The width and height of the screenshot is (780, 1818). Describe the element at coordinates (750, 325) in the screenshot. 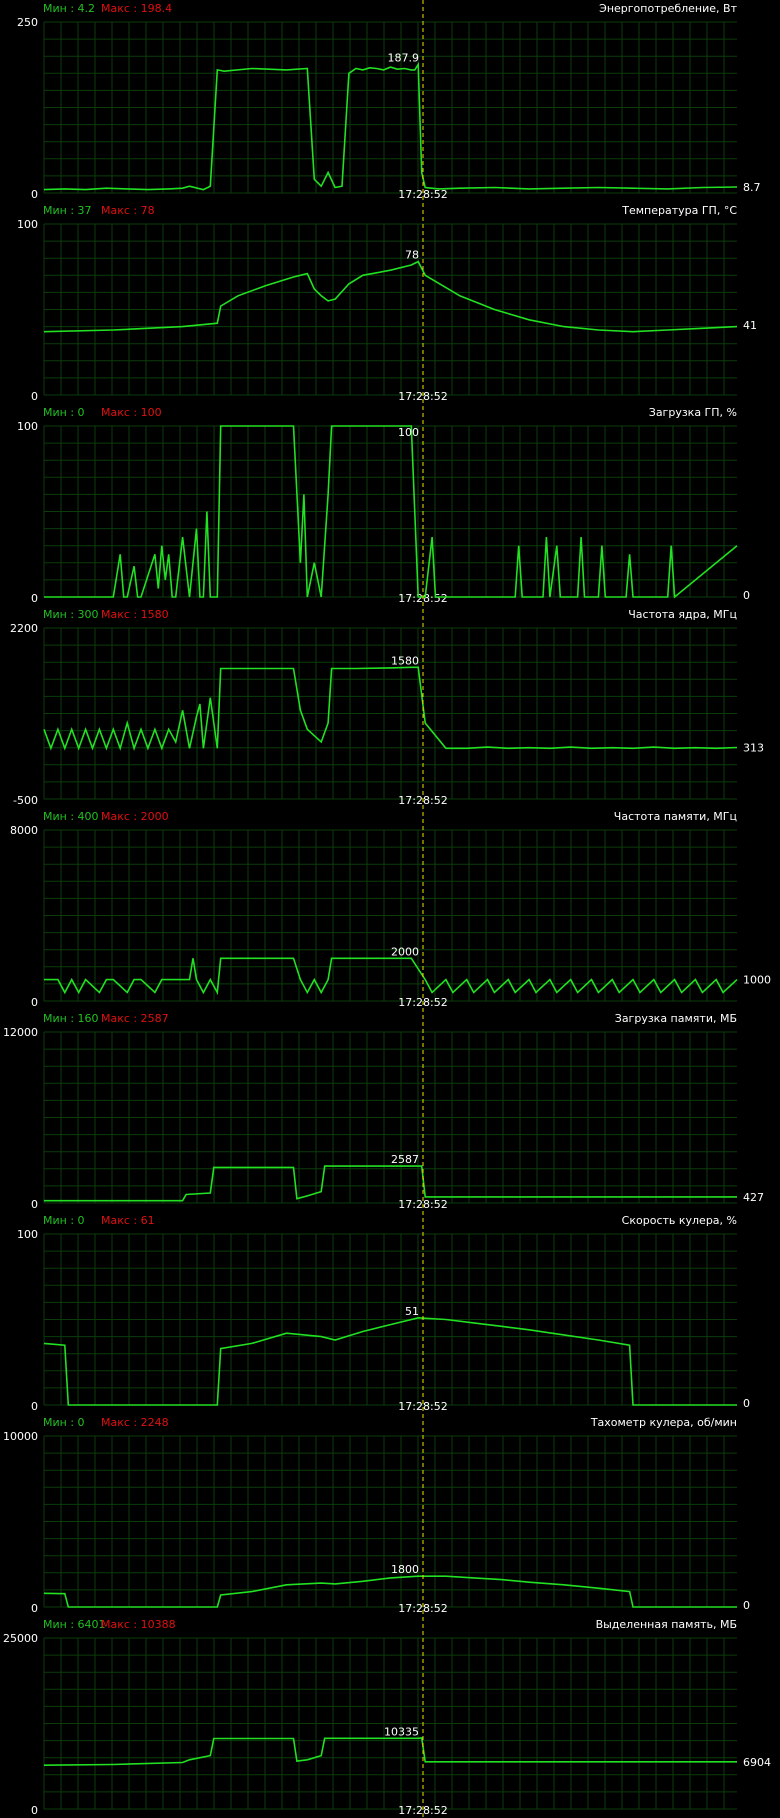

I see `current-value-label: 41` at that location.